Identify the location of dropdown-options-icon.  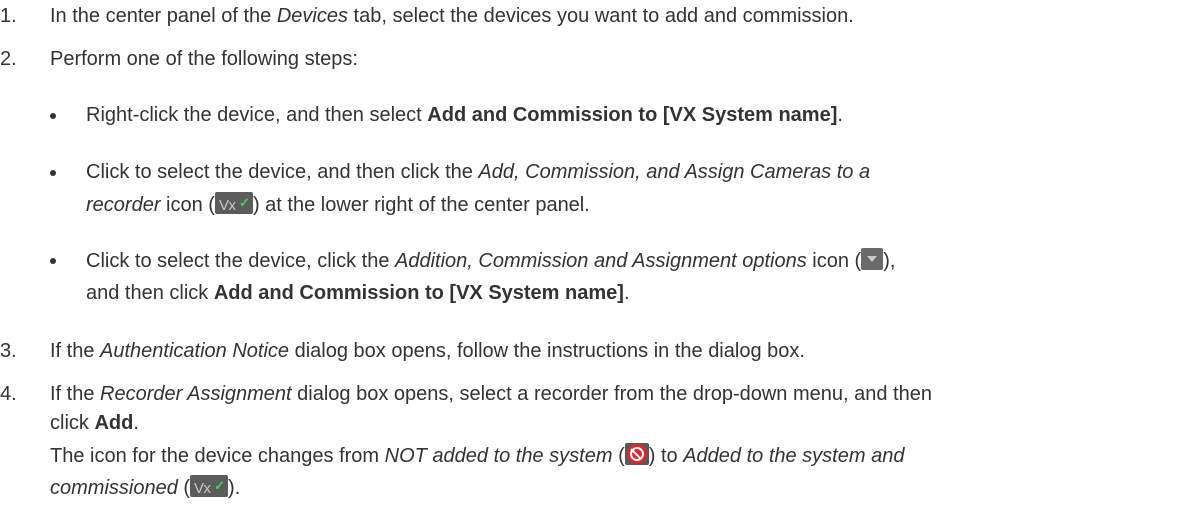
(872, 259).